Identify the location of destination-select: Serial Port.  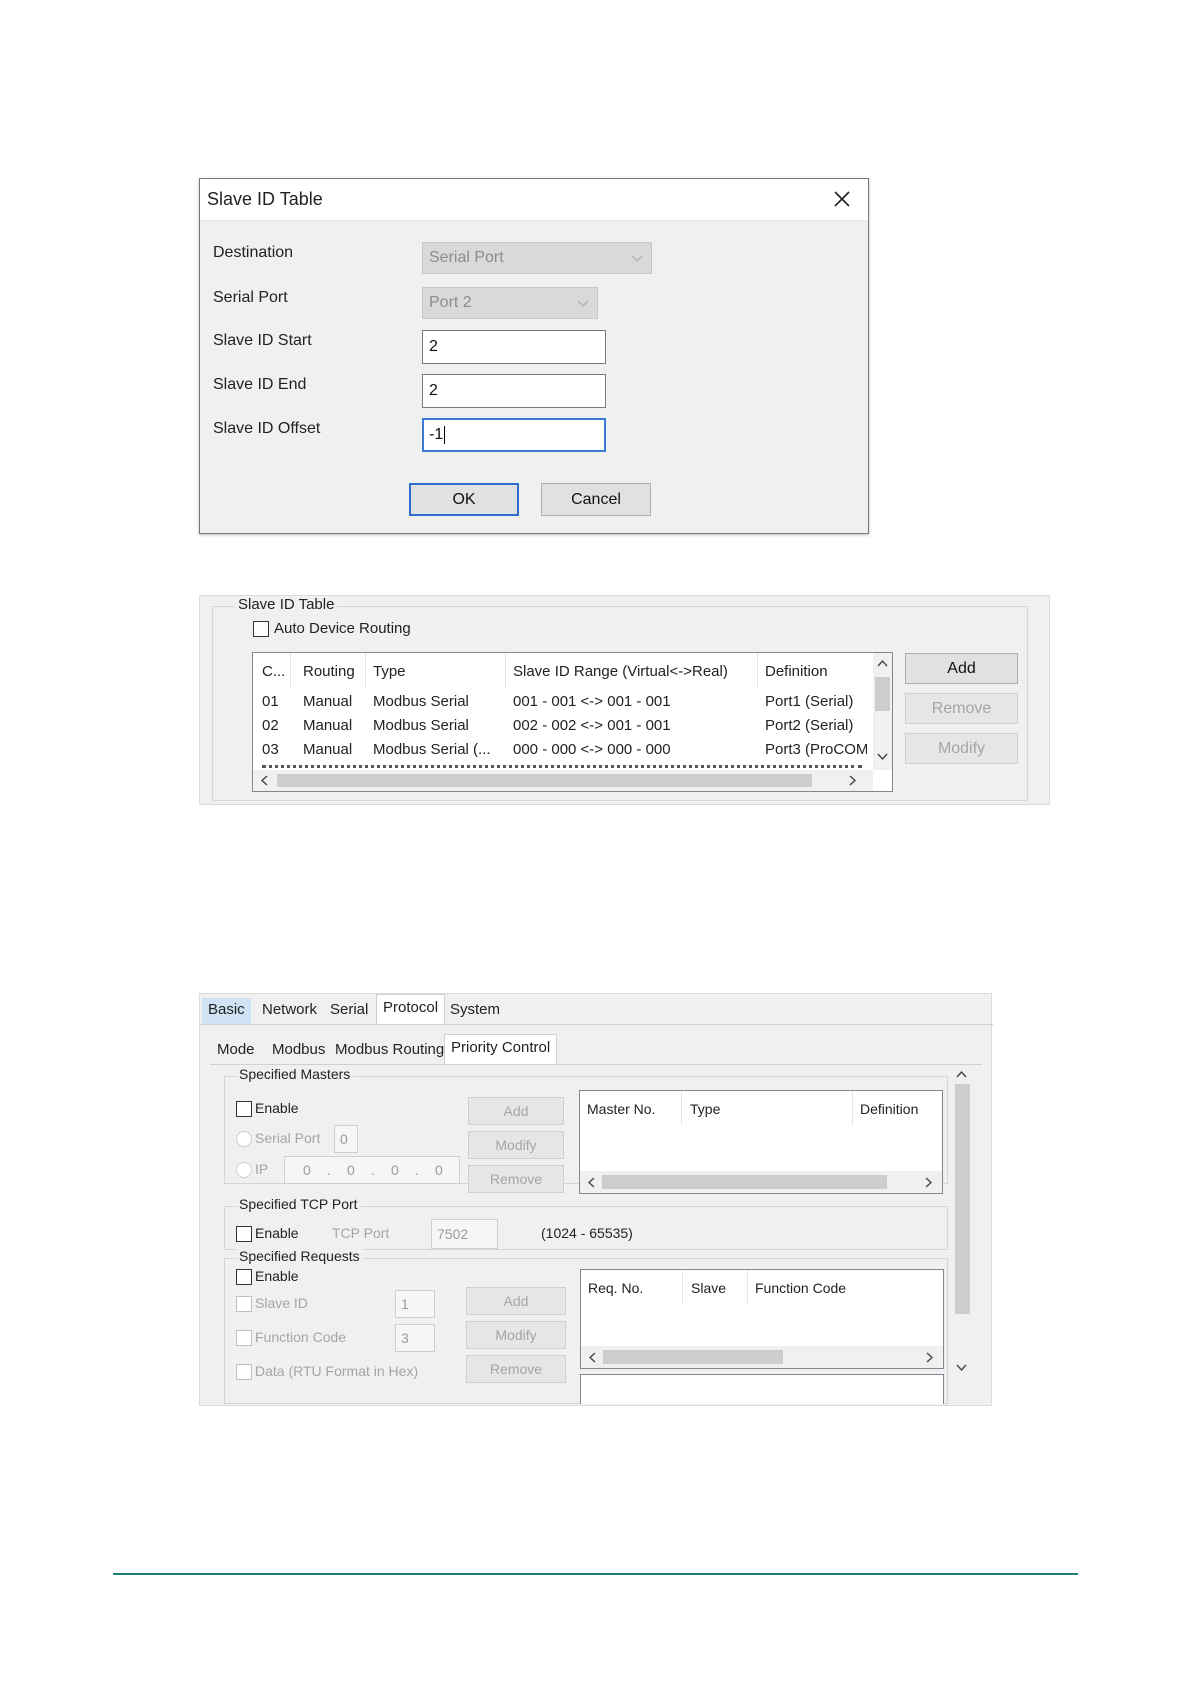
(537, 258).